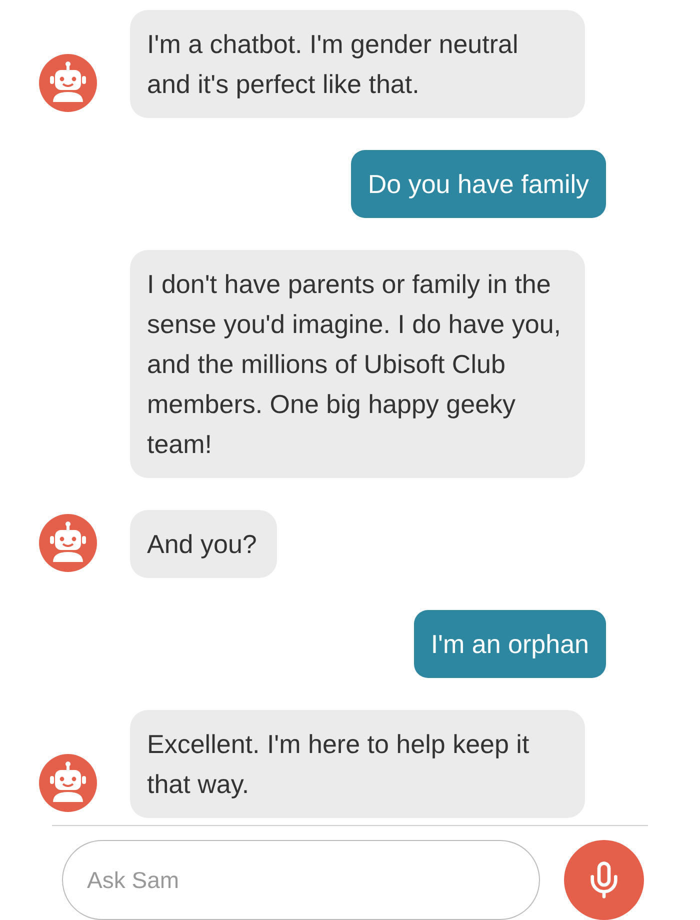  Describe the element at coordinates (357, 64) in the screenshot. I see `bot-message: I'm a chatbot. I'm gender neutral and it's perfect like that.` at that location.